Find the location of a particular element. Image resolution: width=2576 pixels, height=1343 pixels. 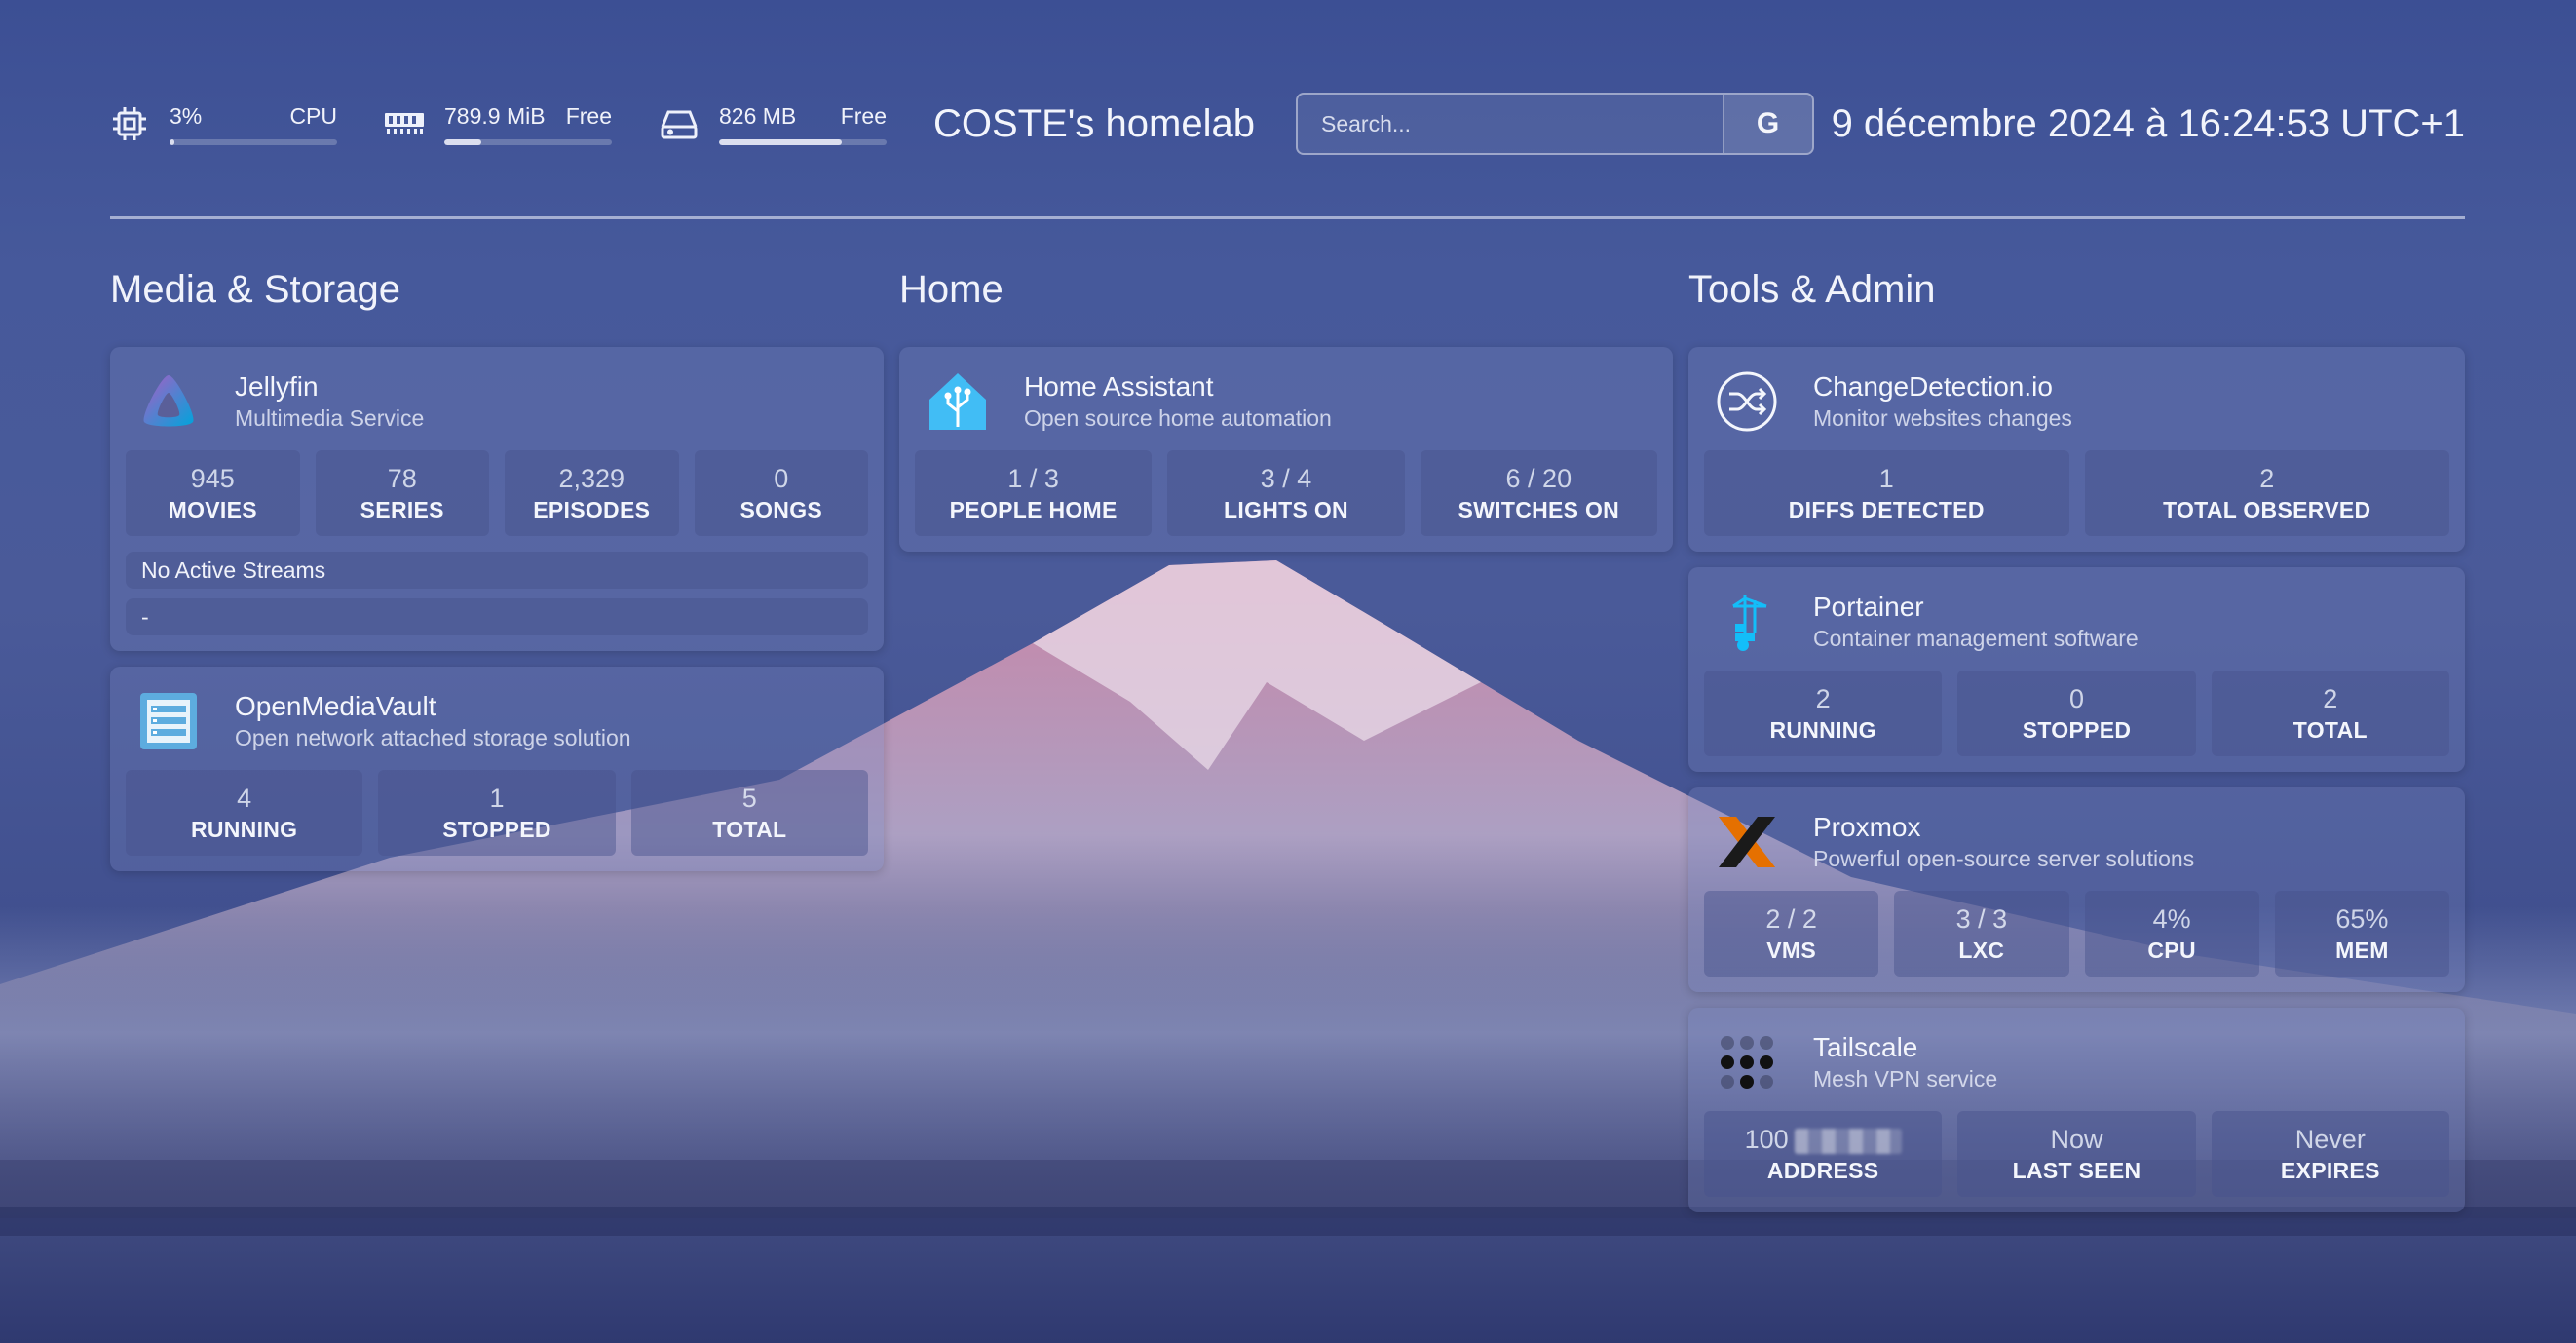

changedetection-title: ChangeDetection.io is located at coordinates (1933, 386).